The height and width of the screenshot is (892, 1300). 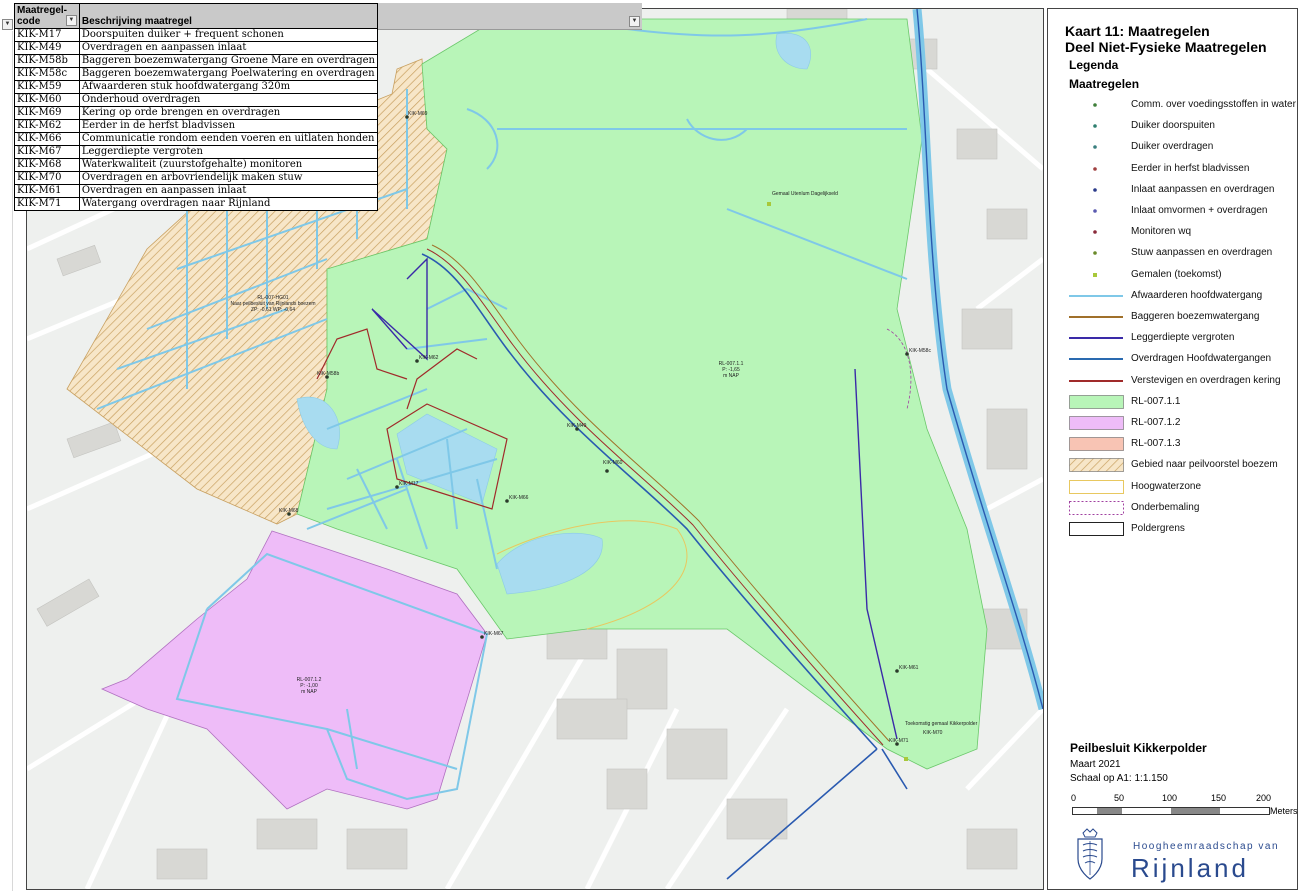 I want to click on legend-symbol-dashed, so click(x=1096, y=507).